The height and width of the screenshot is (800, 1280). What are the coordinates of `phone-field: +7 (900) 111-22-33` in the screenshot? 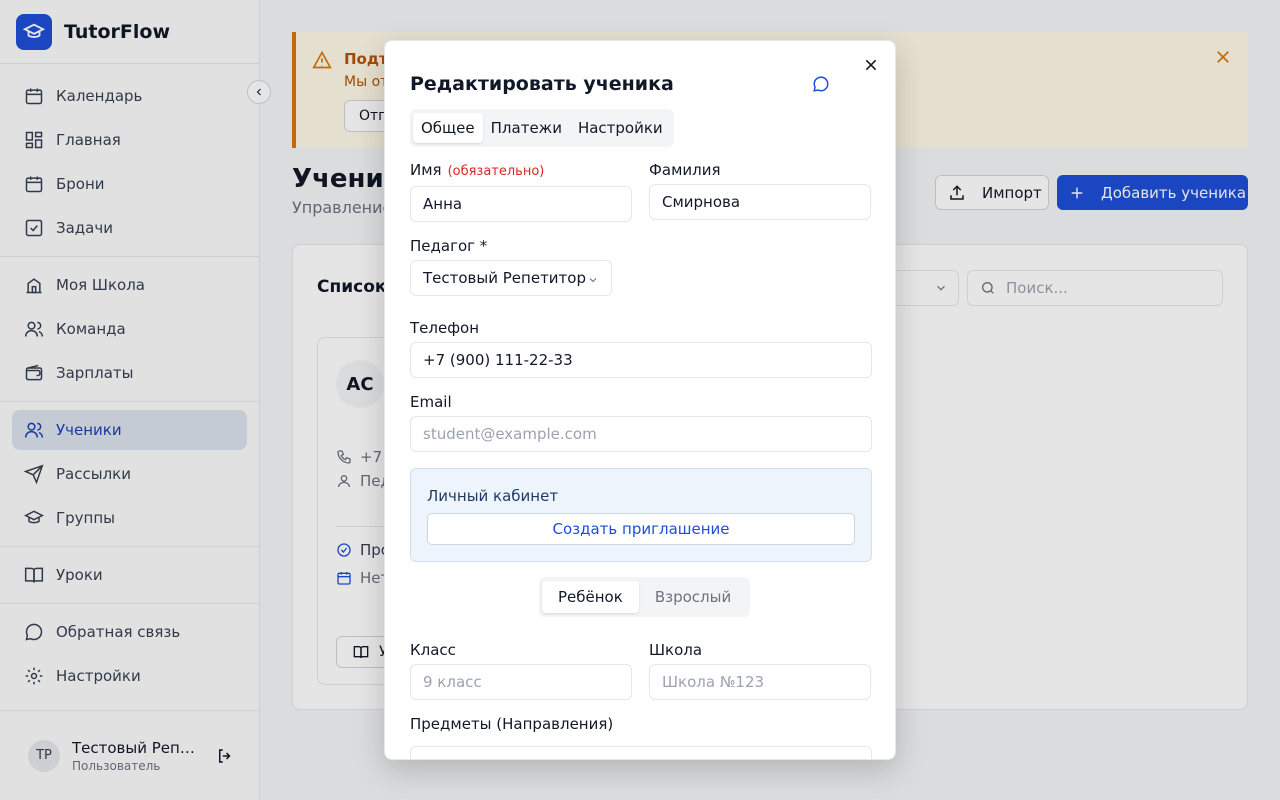 It's located at (641, 360).